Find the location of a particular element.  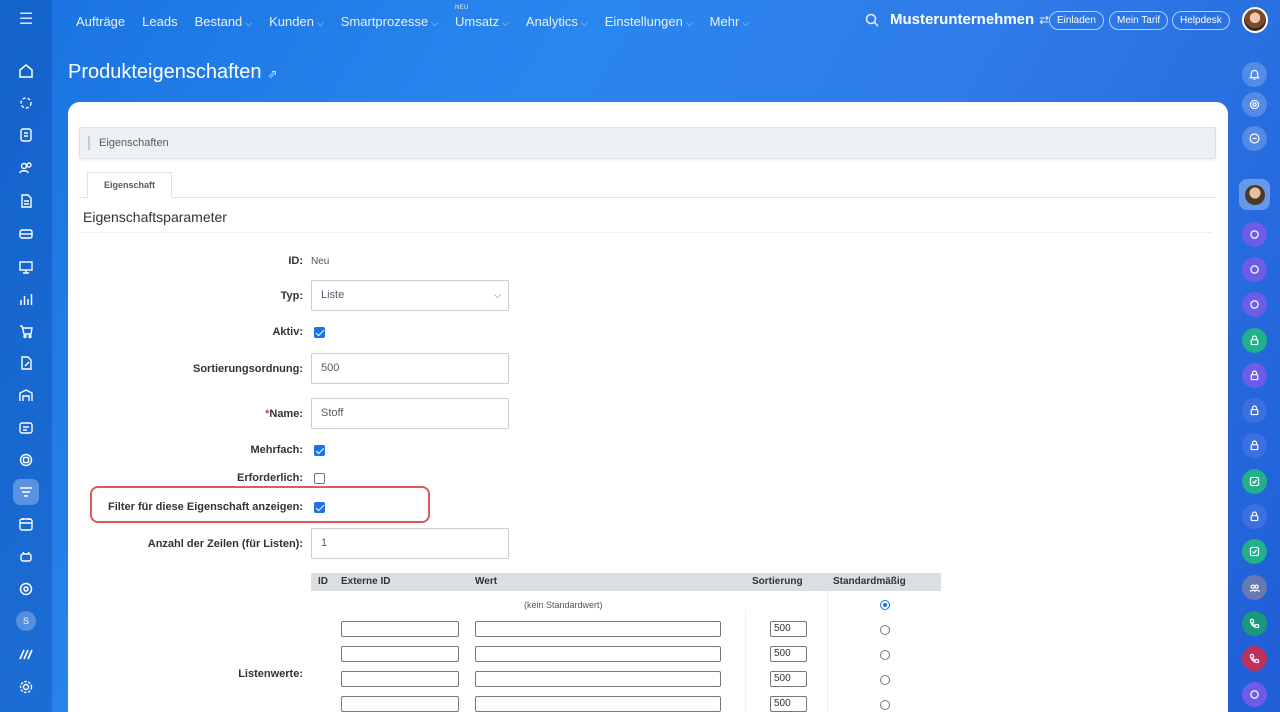

left-sidebar: ☰ S is located at coordinates (26, 356).